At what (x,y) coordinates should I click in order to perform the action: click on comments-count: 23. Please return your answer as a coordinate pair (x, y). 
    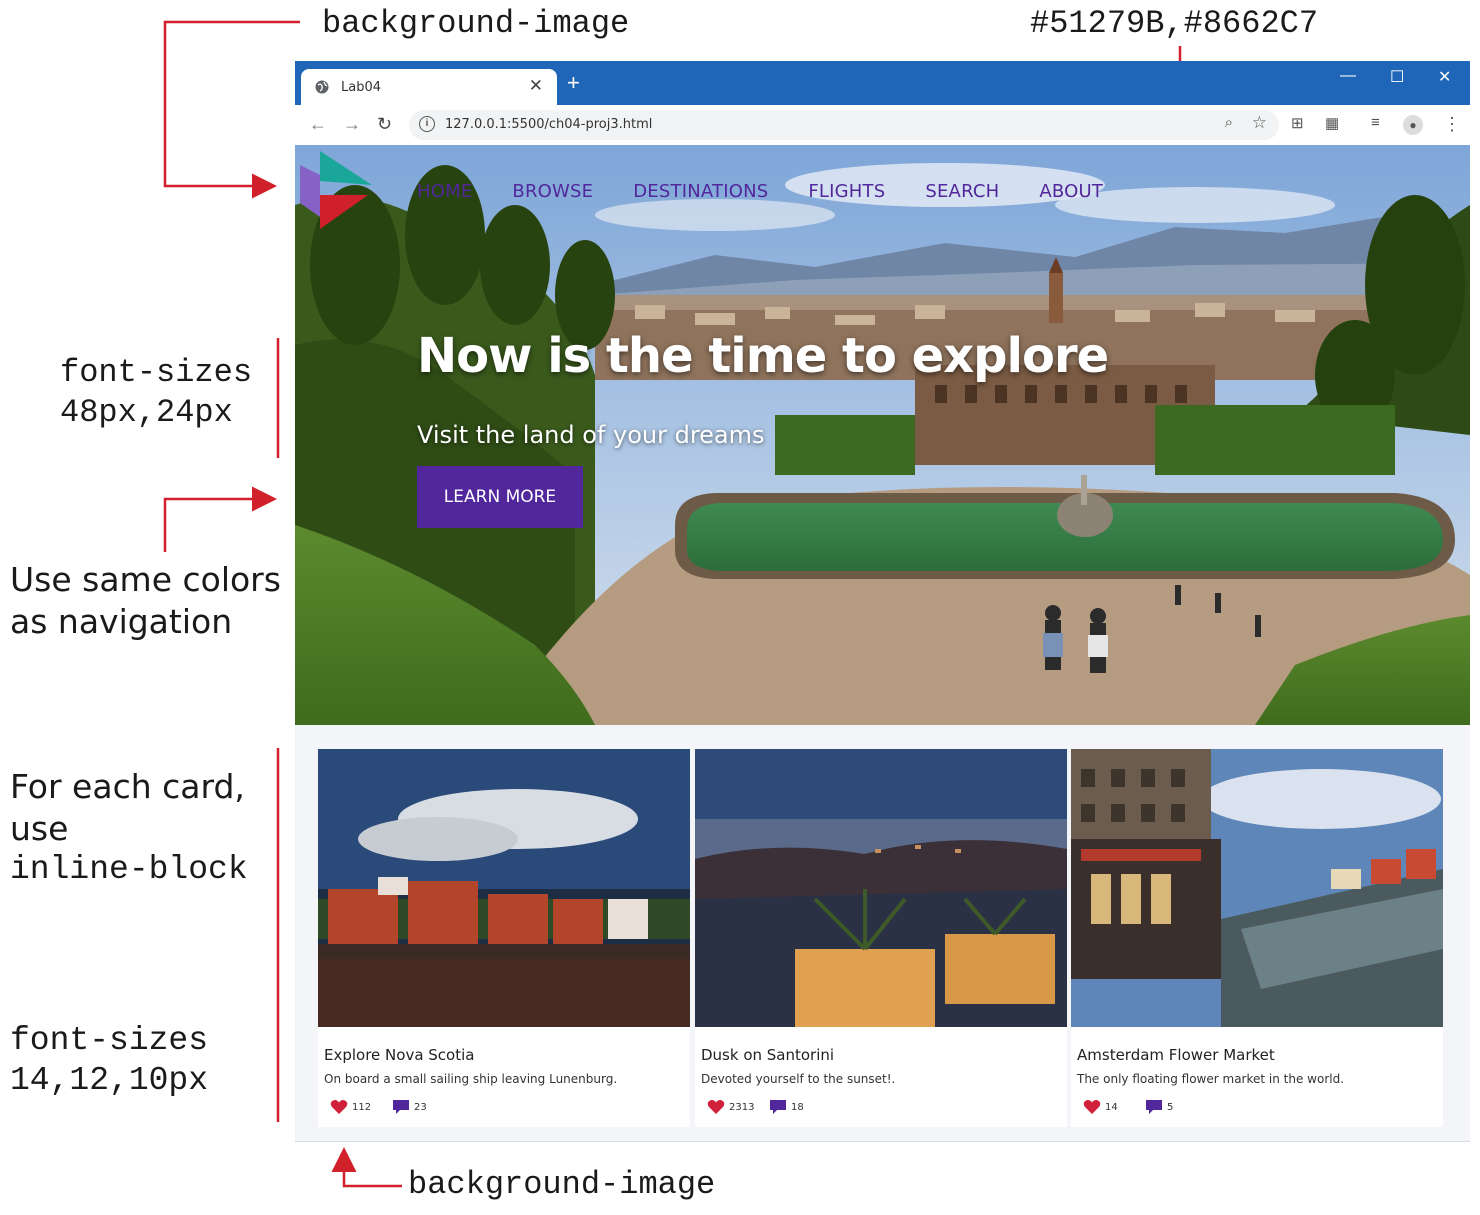
    Looking at the image, I should click on (420, 1107).